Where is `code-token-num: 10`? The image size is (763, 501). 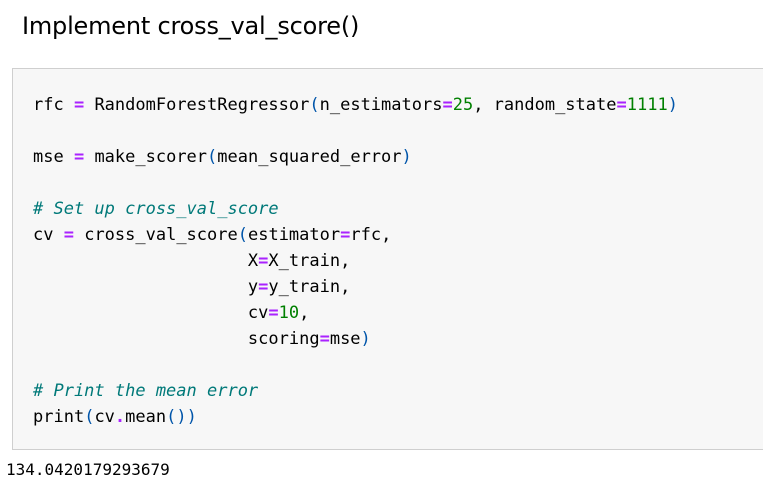 code-token-num: 10 is located at coordinates (289, 313).